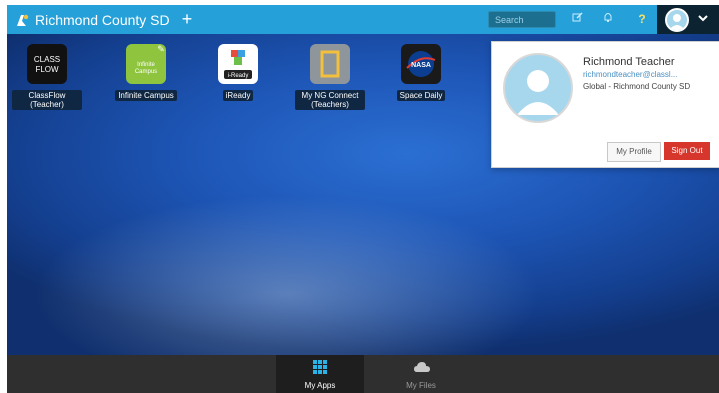 The image size is (719, 393). I want to click on app-space-daily: NASA Space Daily, so click(421, 73).